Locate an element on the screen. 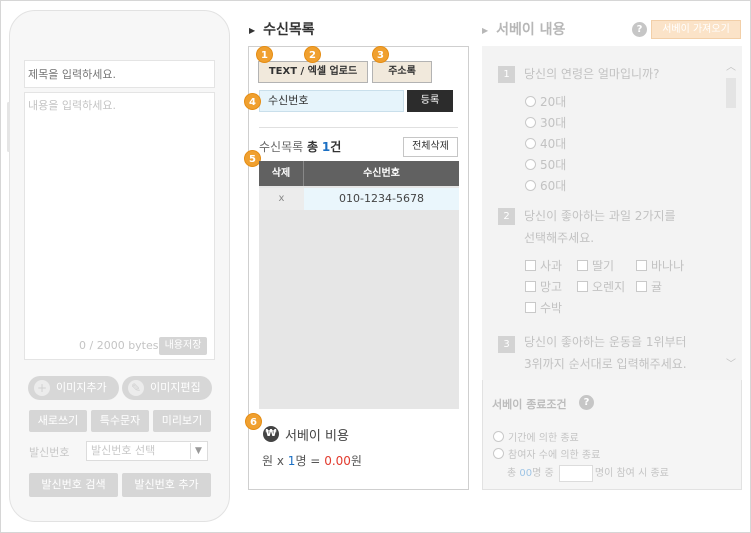  radio-option: 40대 is located at coordinates (545, 143).